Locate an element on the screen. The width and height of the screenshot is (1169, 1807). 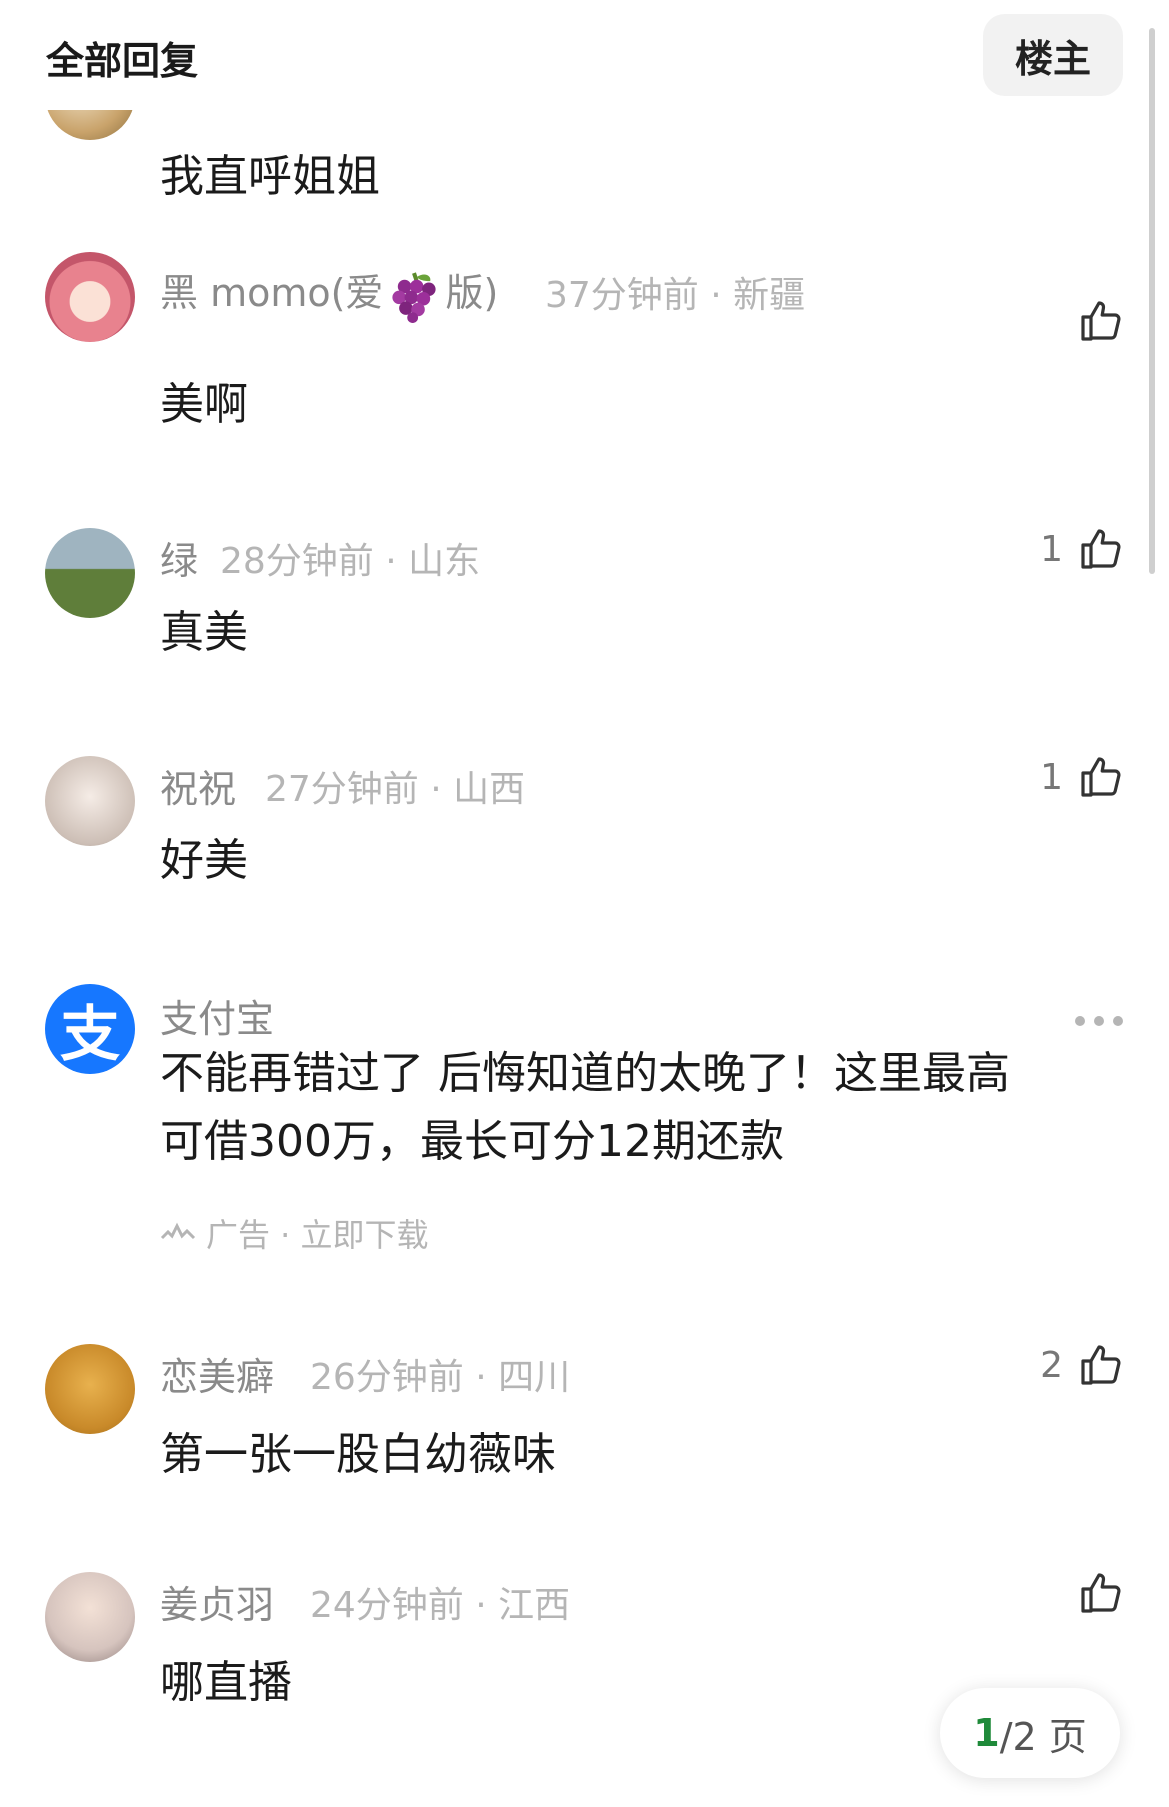
current-page: 1 is located at coordinates (986, 1733).